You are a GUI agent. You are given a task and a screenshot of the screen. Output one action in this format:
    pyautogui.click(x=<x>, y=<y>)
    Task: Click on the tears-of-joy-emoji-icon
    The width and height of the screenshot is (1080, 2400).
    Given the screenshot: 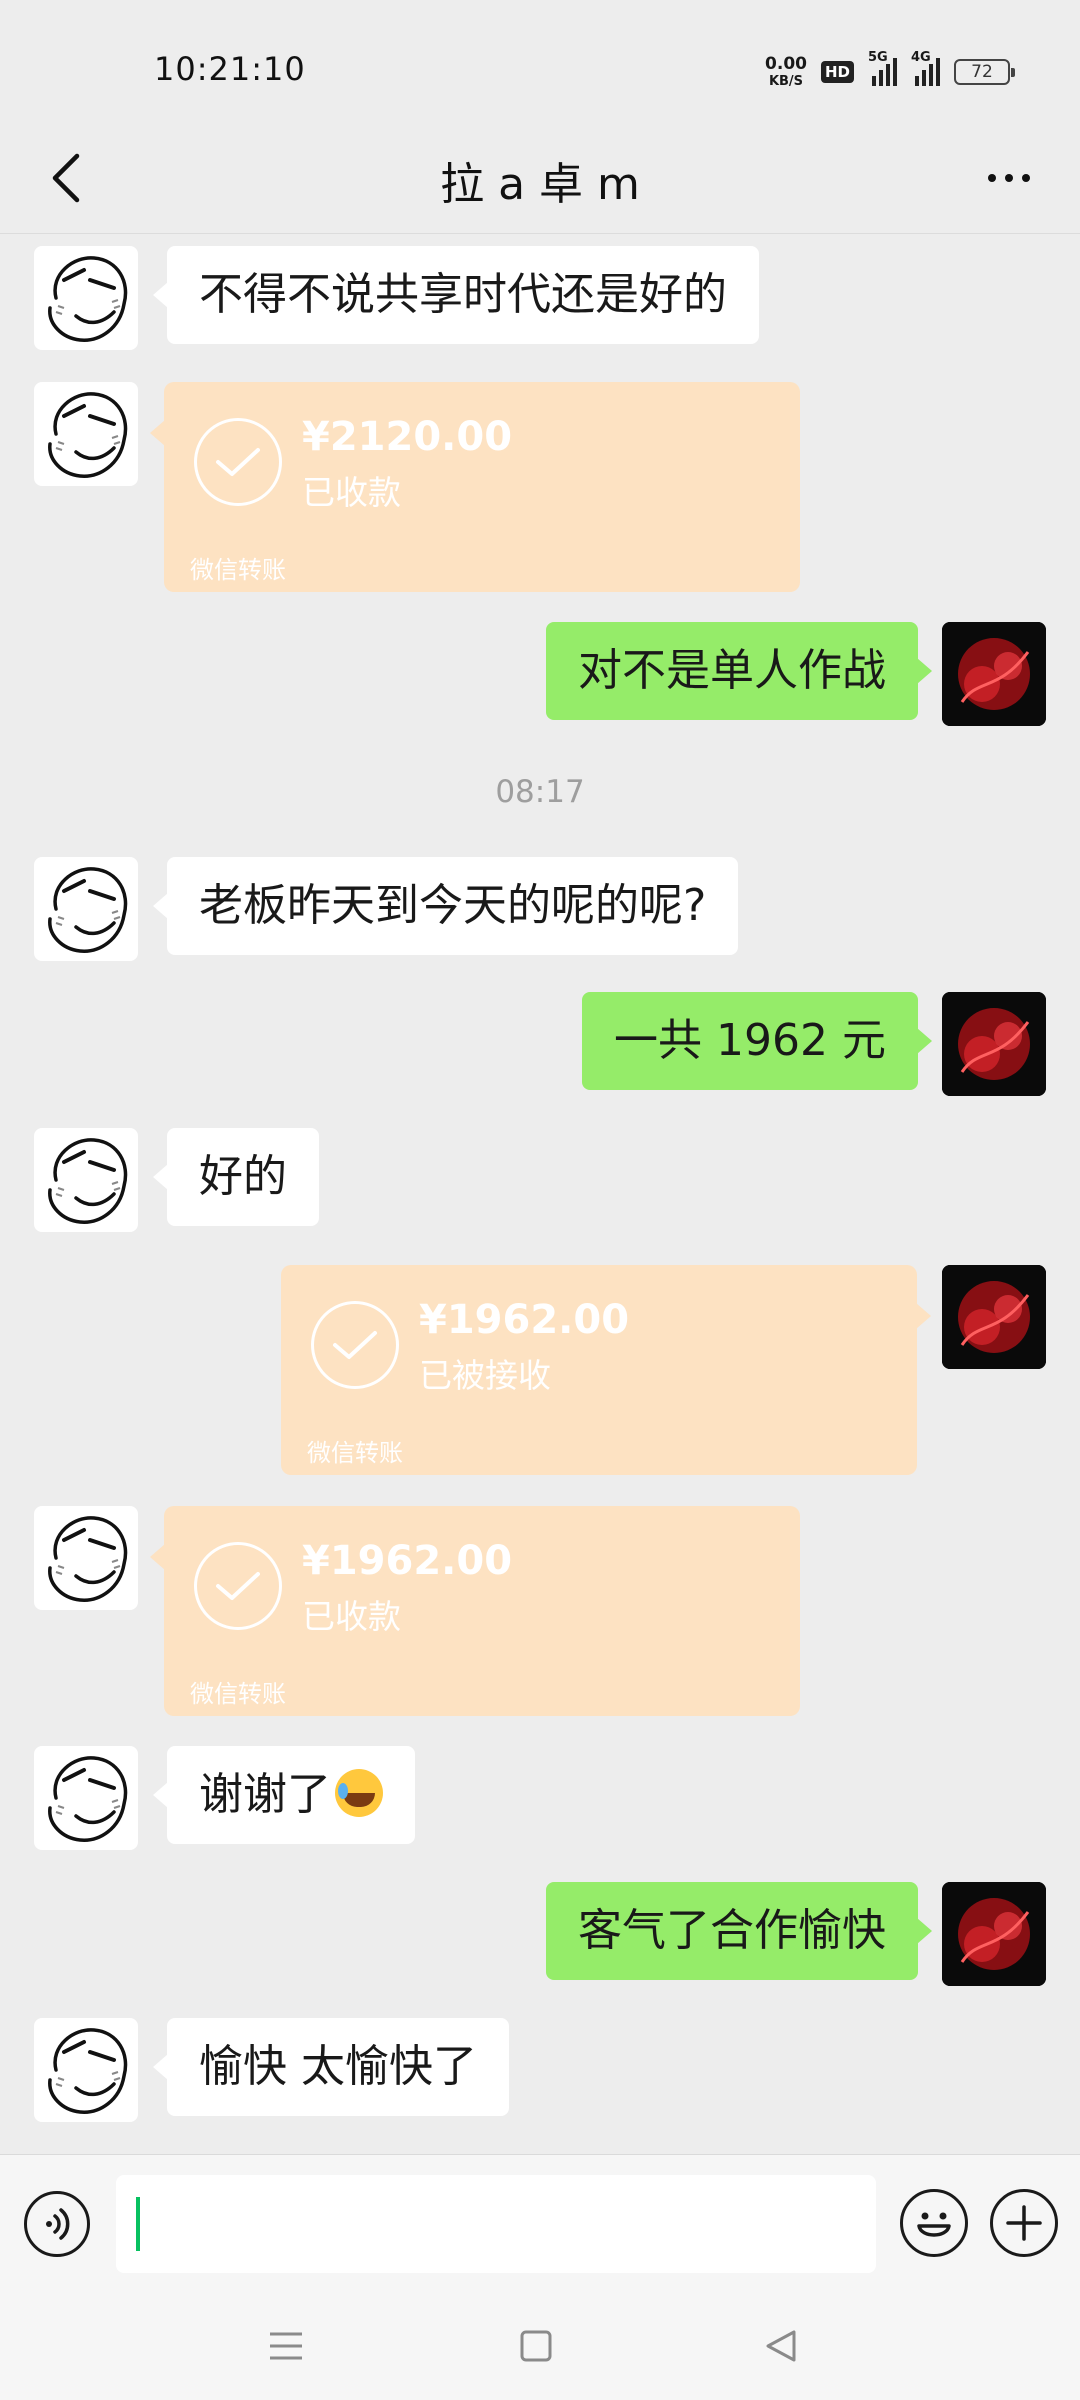 What is the action you would take?
    pyautogui.click(x=359, y=1793)
    